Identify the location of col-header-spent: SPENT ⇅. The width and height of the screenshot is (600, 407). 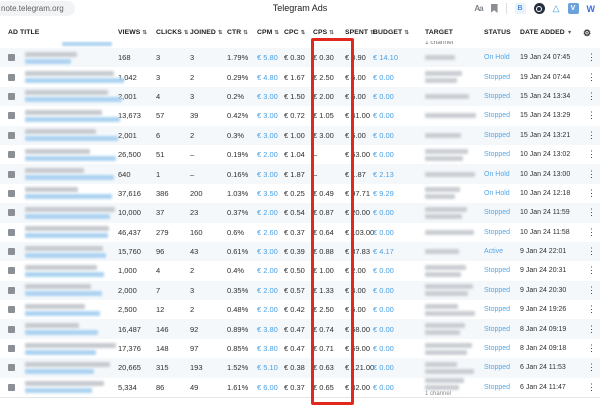
(360, 32).